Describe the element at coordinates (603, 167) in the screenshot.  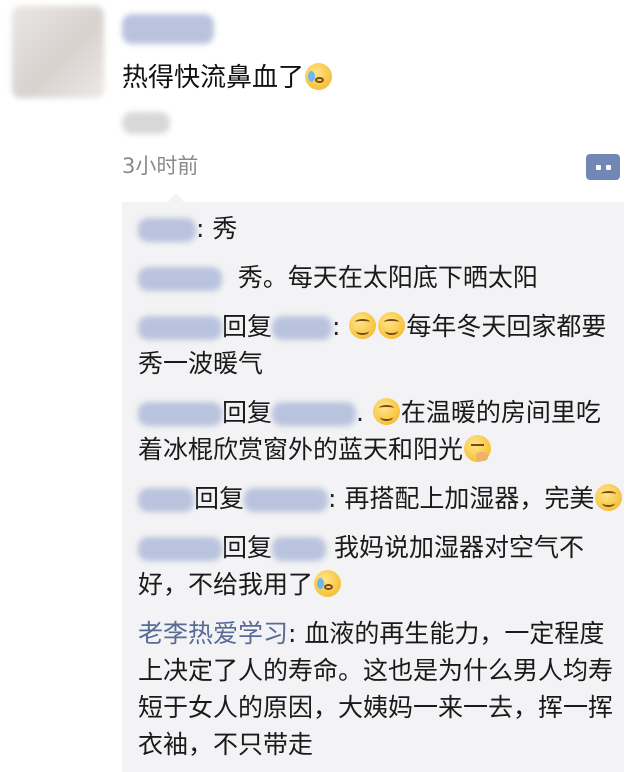
I see `comment-action-button` at that location.